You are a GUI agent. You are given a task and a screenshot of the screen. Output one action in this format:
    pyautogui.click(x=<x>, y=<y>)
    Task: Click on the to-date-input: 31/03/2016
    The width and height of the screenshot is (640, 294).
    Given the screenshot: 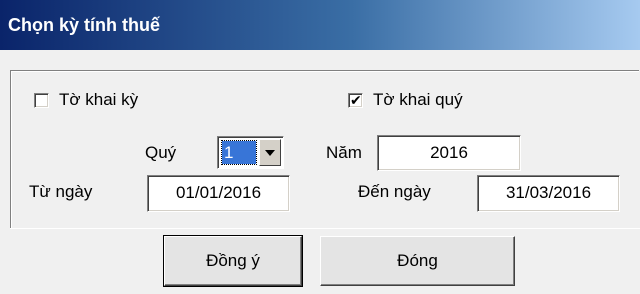 What is the action you would take?
    pyautogui.click(x=548, y=193)
    